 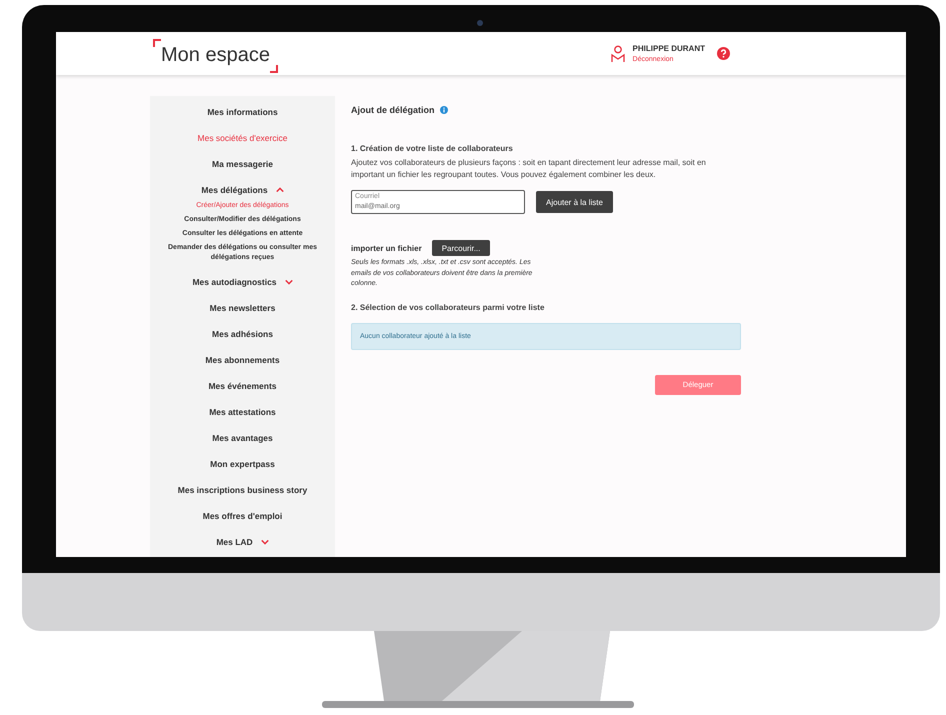 What do you see at coordinates (574, 202) in the screenshot?
I see `add-to-list-button: Ajouter à la liste` at bounding box center [574, 202].